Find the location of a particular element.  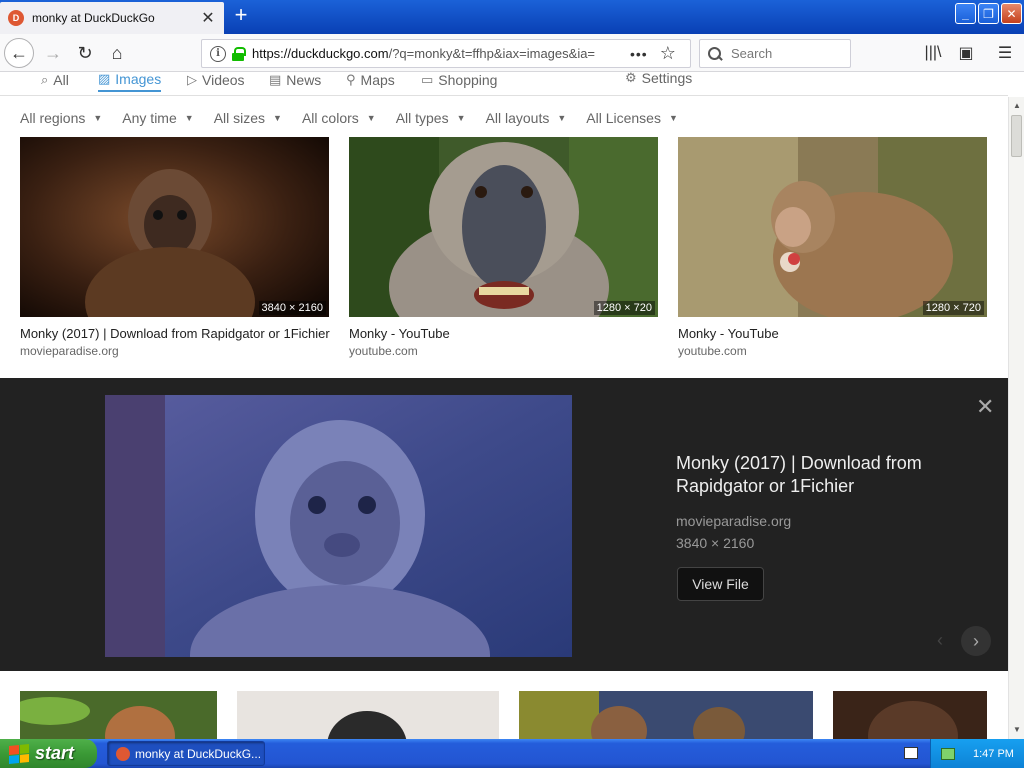

previous-image-icon: ‹ is located at coordinates (940, 640).